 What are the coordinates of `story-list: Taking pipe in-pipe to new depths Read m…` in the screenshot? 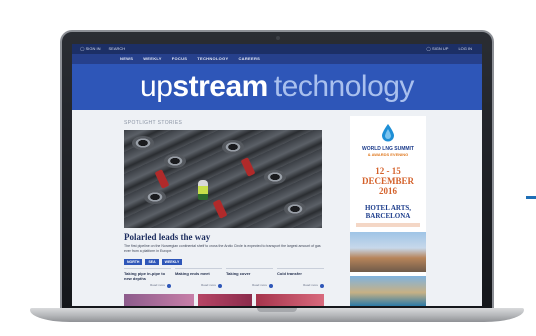 It's located at (224, 278).